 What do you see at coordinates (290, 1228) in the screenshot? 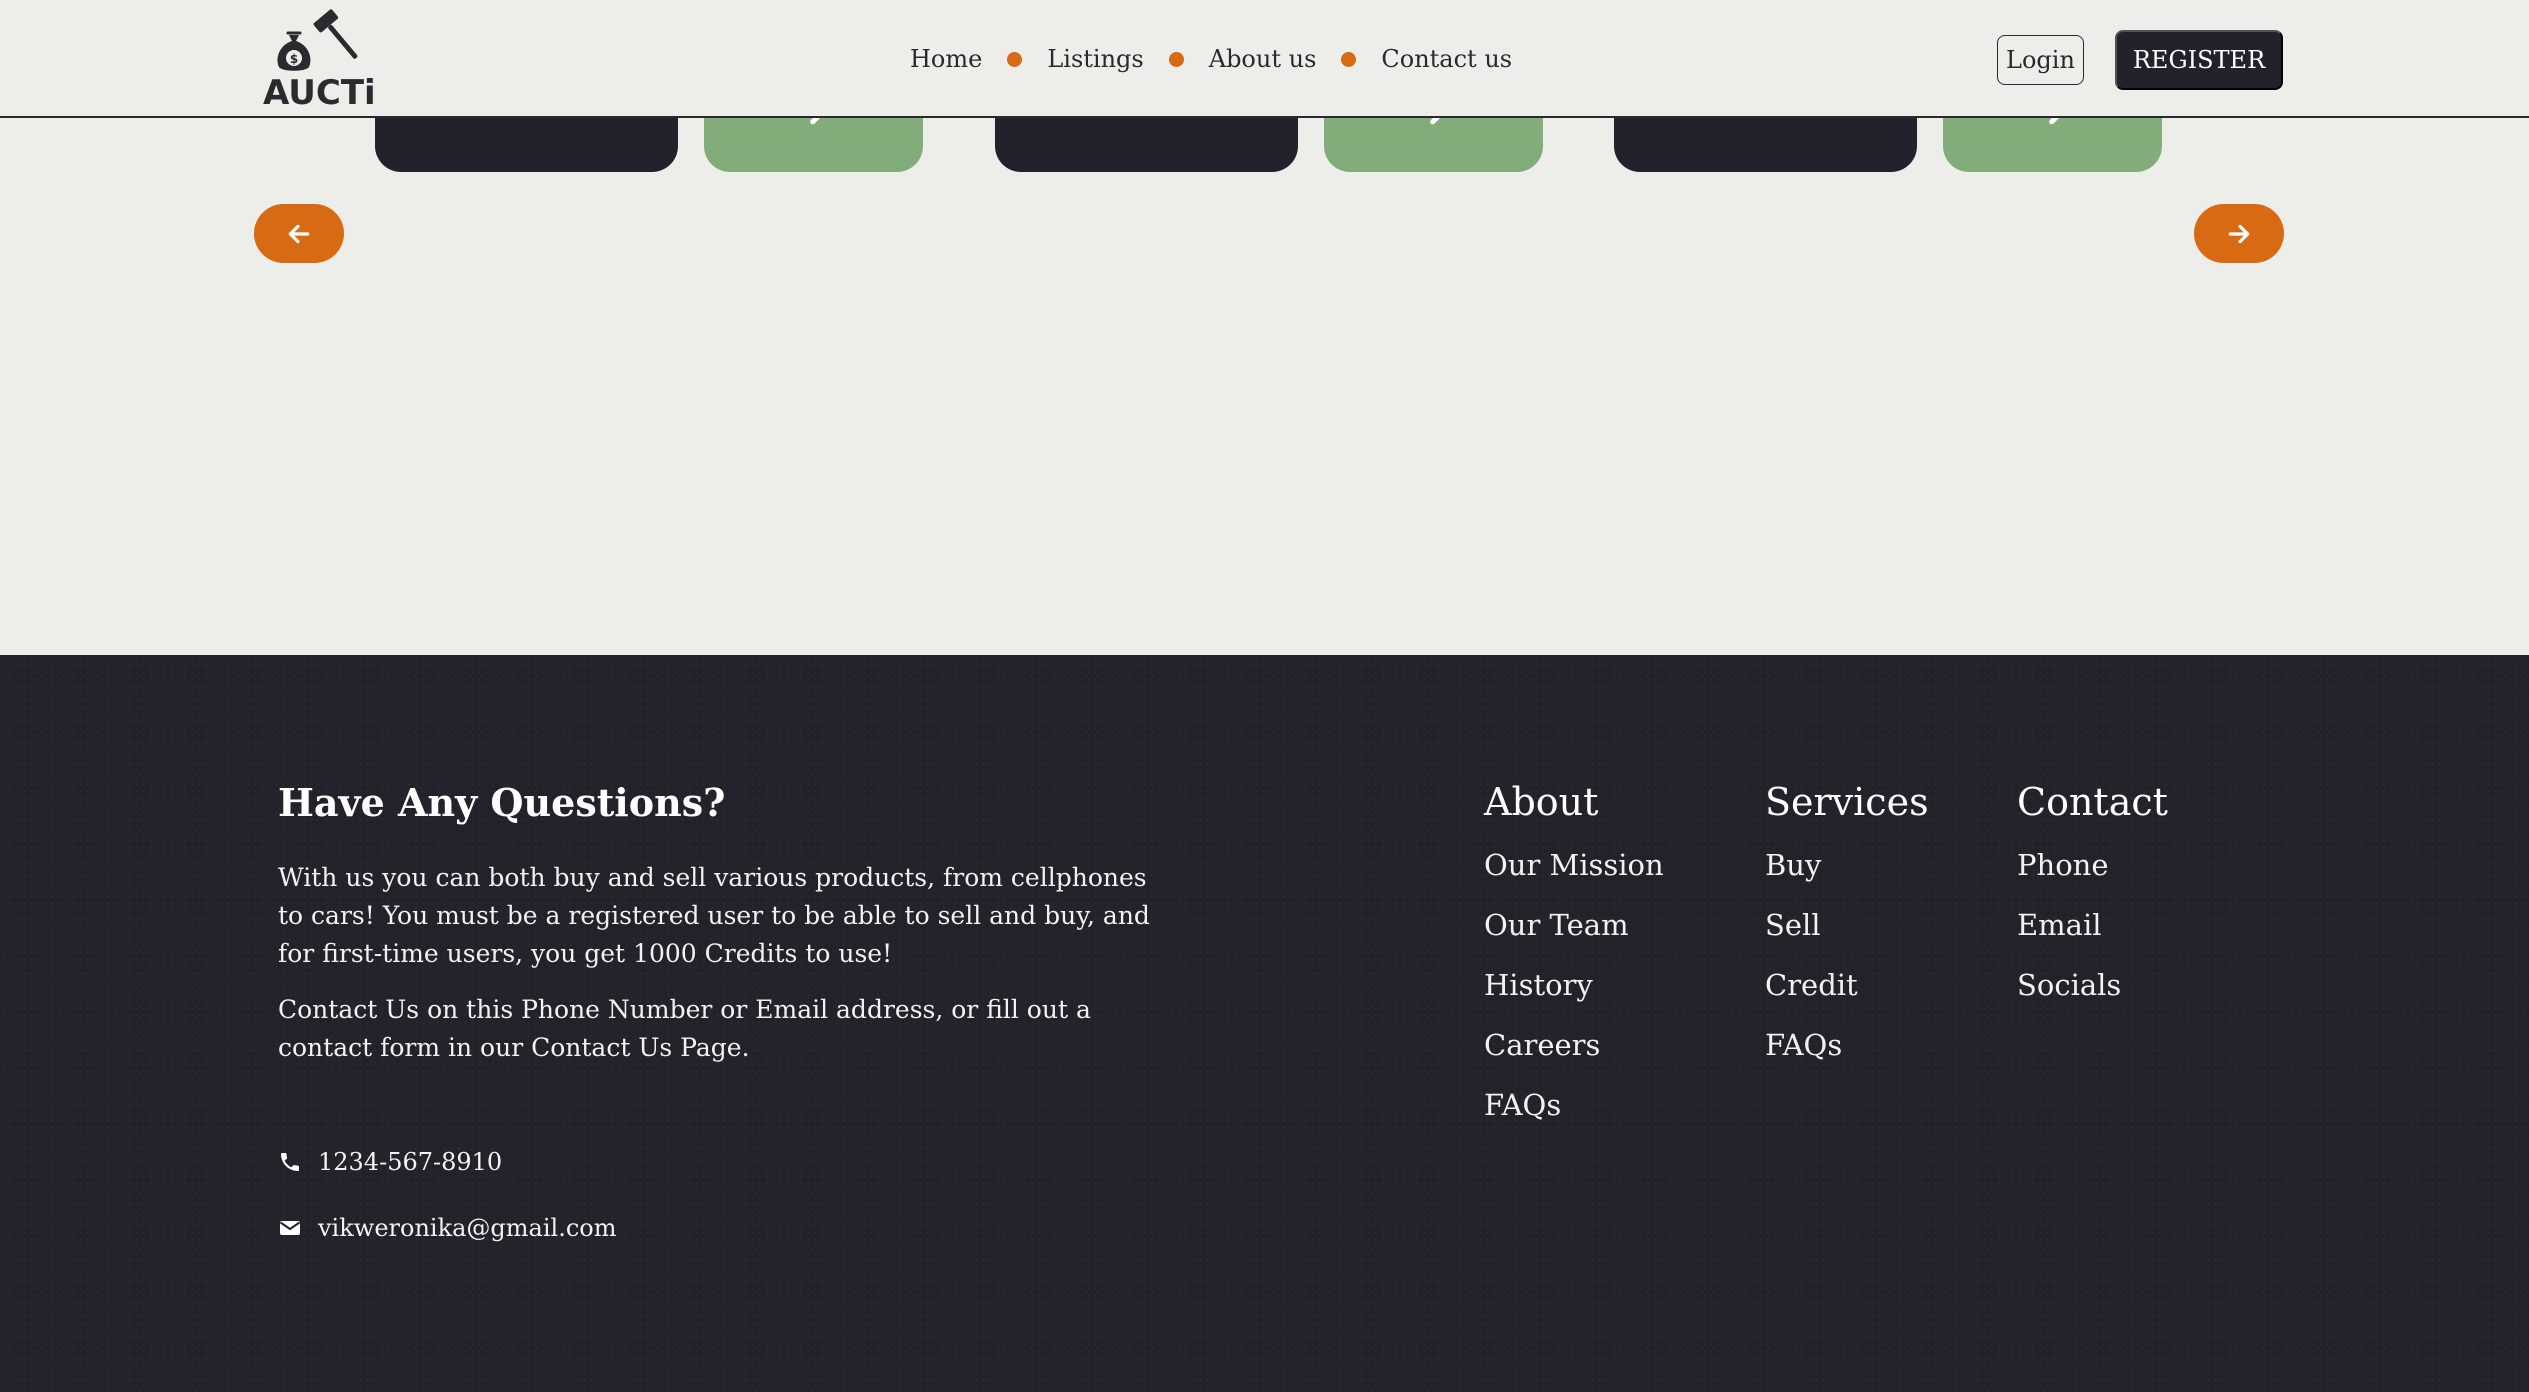
I see `envelope-icon` at bounding box center [290, 1228].